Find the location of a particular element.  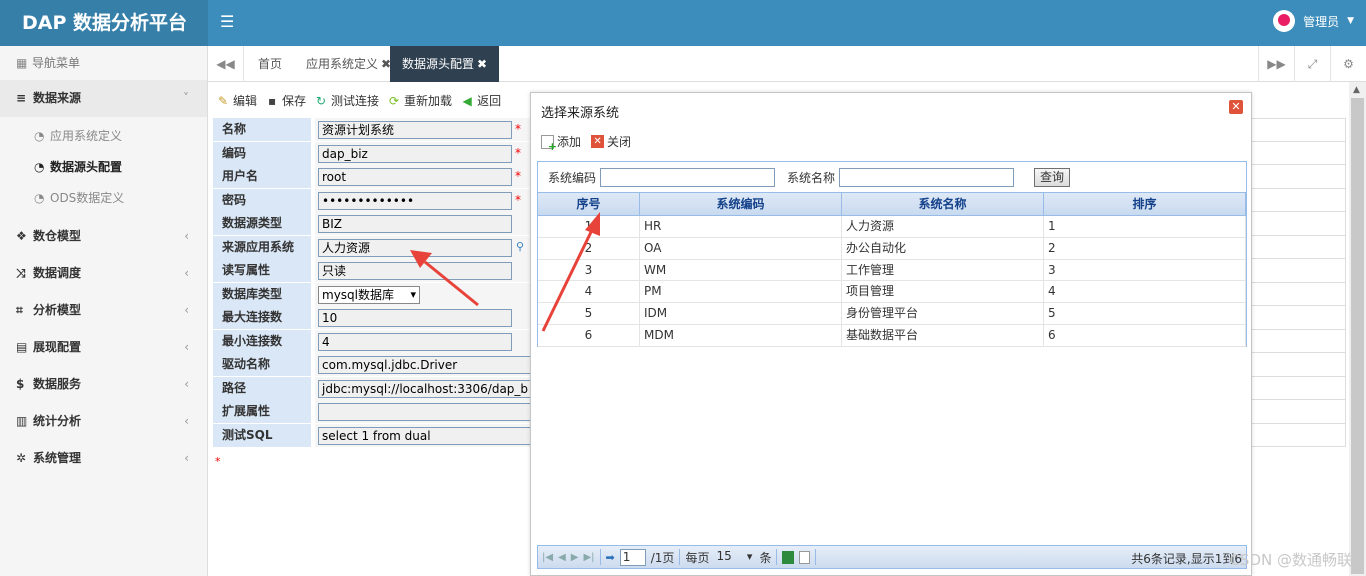

rw-field: 只读 is located at coordinates (415, 271).